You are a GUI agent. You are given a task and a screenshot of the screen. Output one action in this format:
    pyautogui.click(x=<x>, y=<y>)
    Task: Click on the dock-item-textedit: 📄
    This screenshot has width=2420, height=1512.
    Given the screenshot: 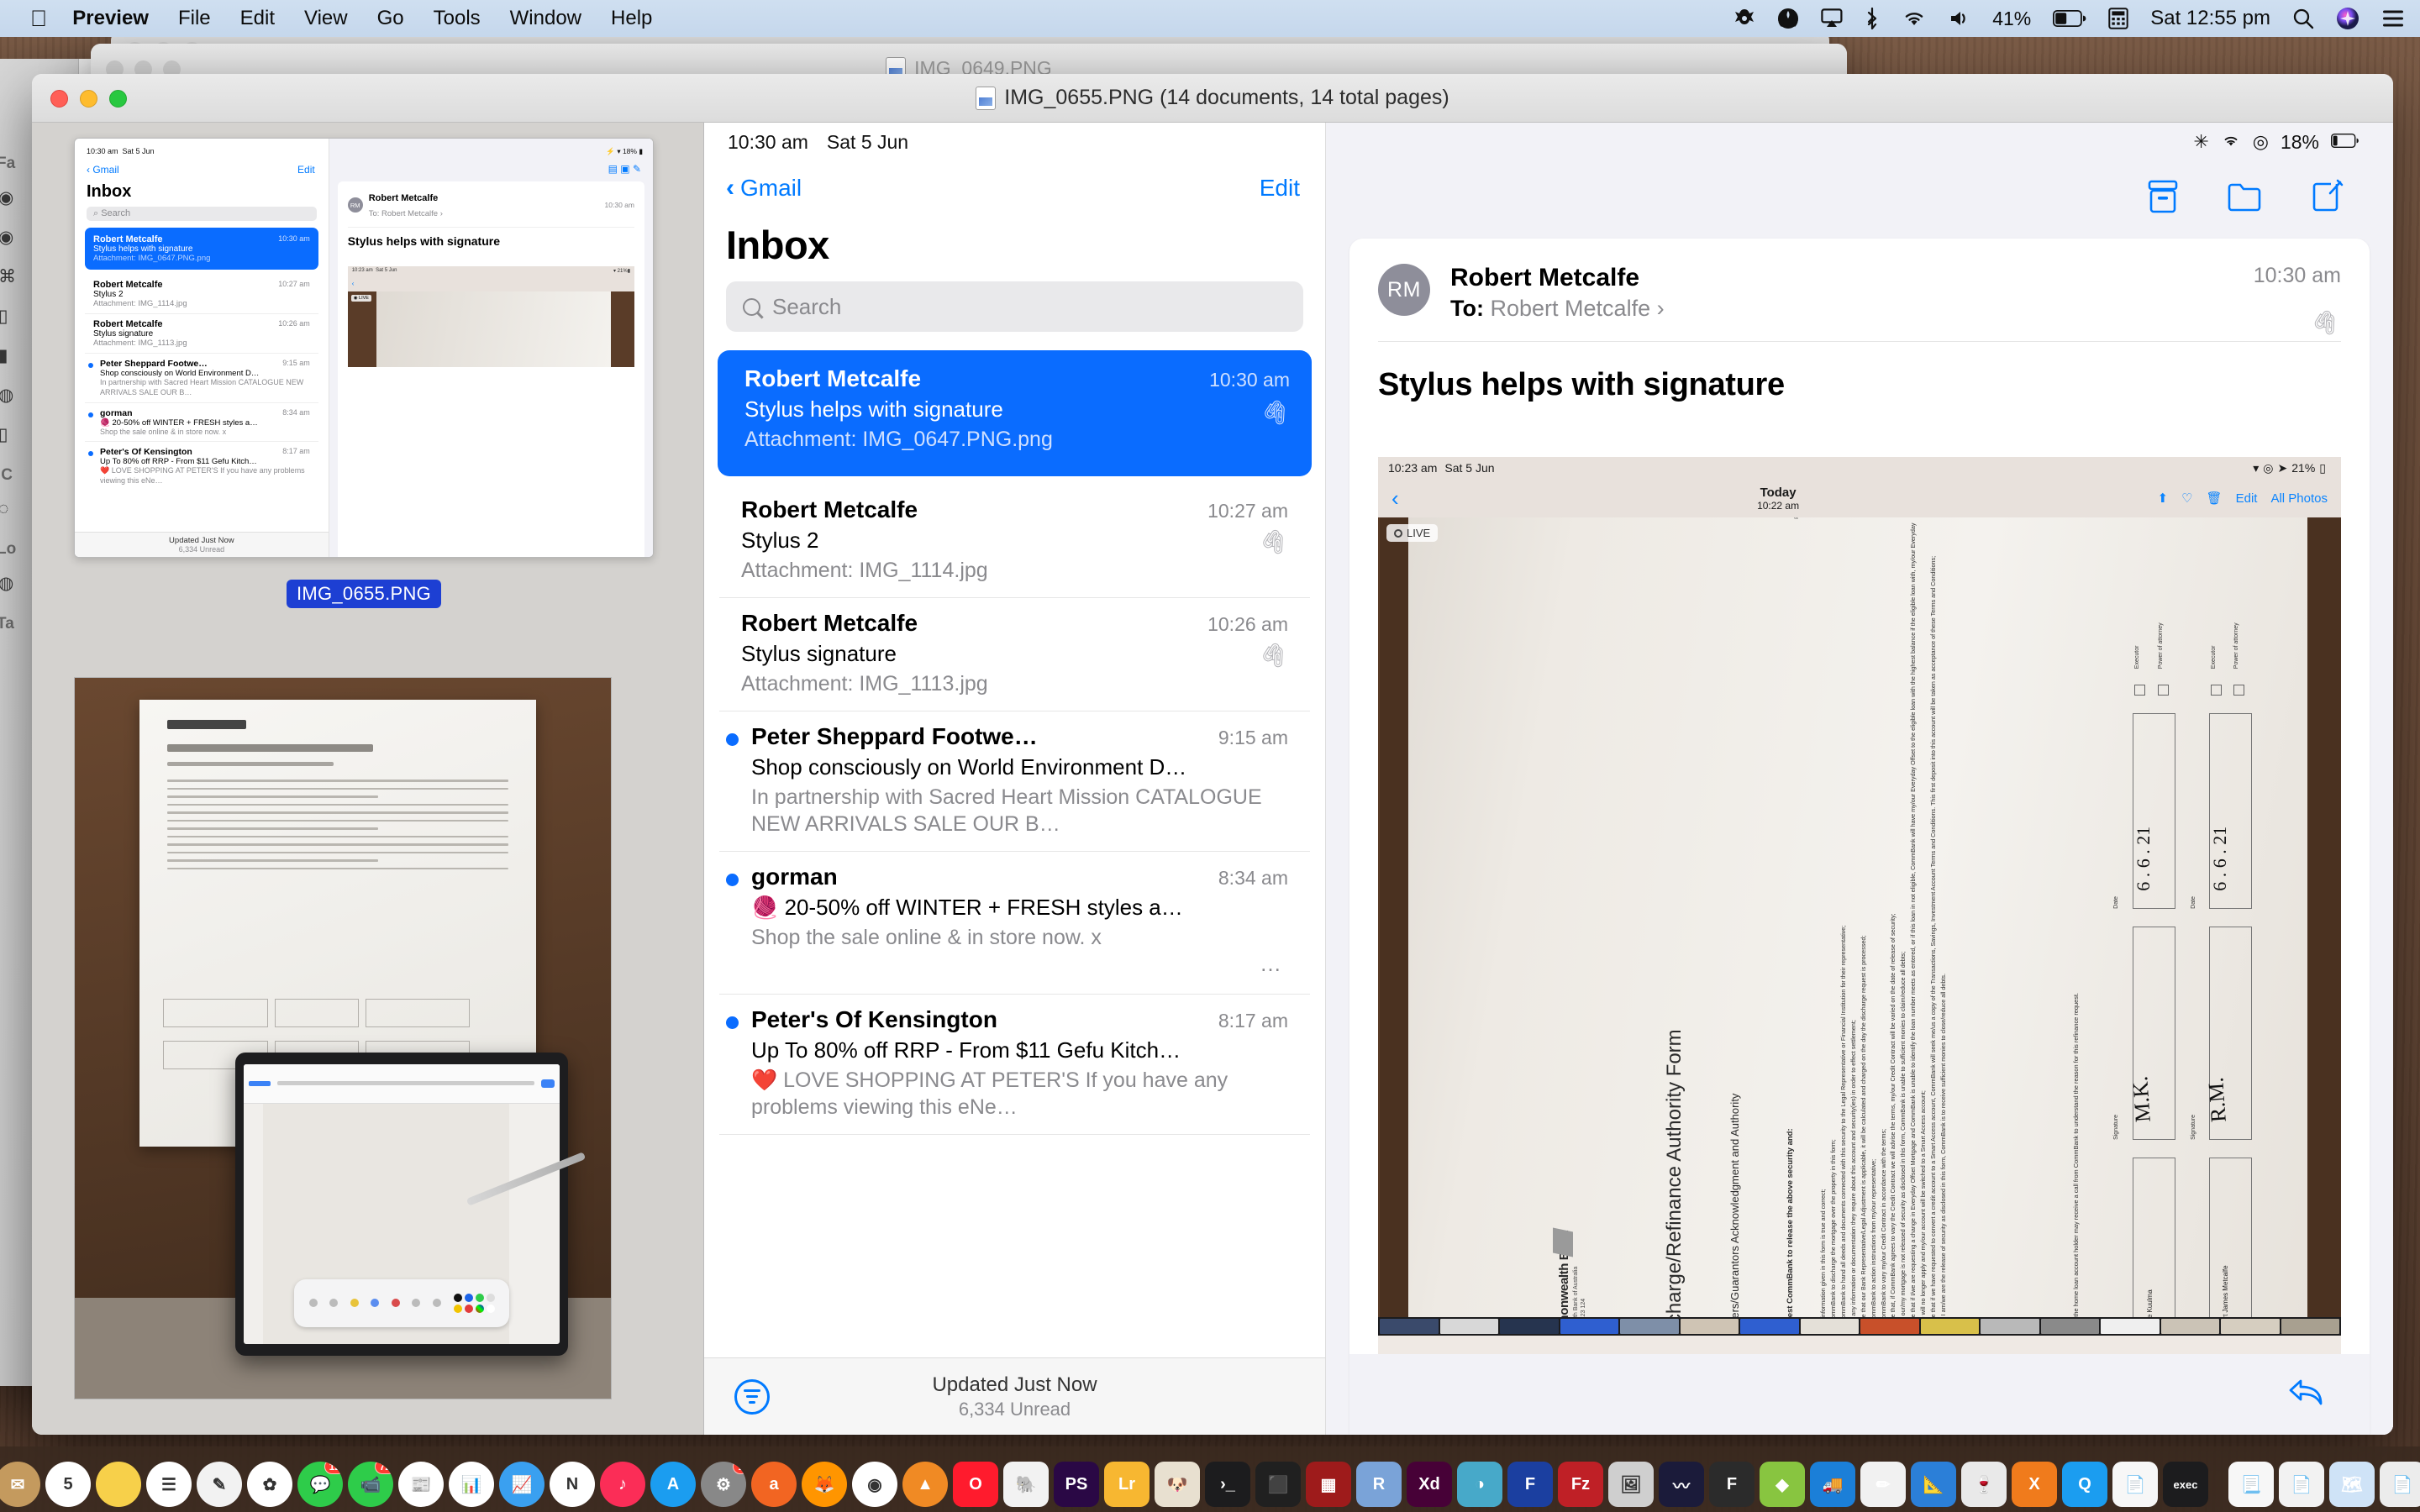 What is the action you would take?
    pyautogui.click(x=2135, y=1484)
    